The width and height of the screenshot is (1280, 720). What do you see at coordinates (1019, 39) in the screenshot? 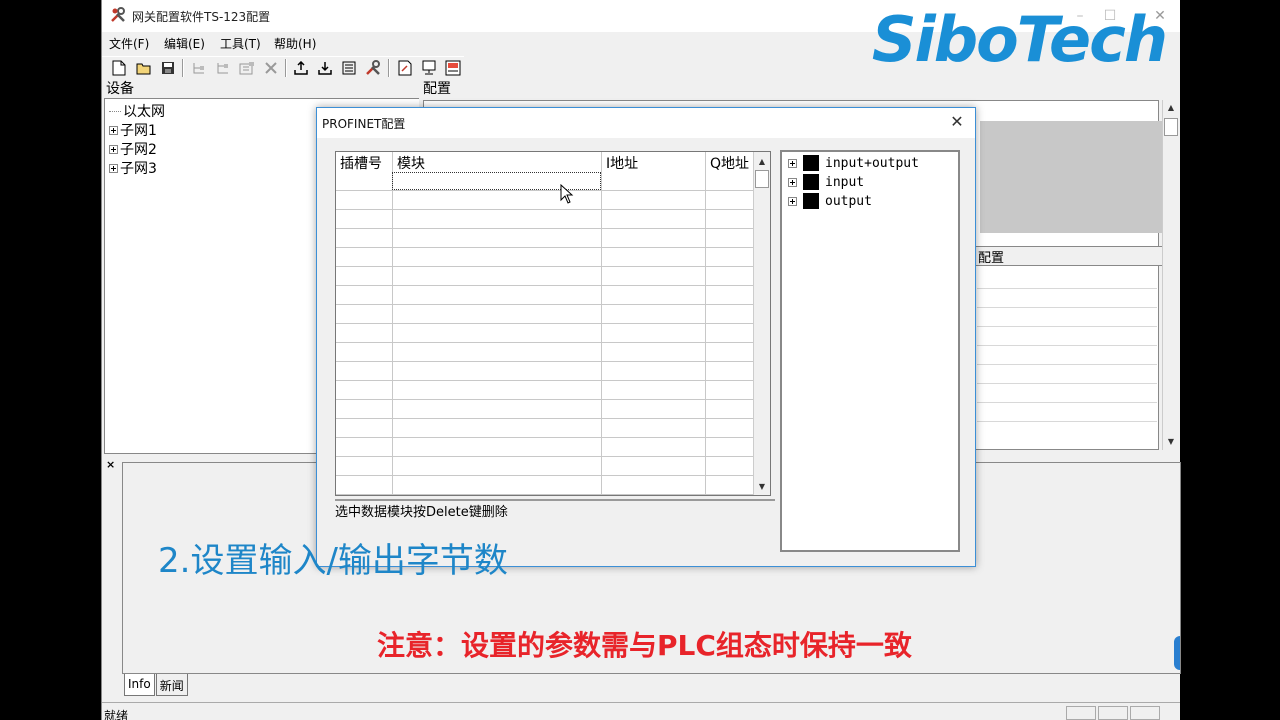
I see `brand-logo: SiboTech` at bounding box center [1019, 39].